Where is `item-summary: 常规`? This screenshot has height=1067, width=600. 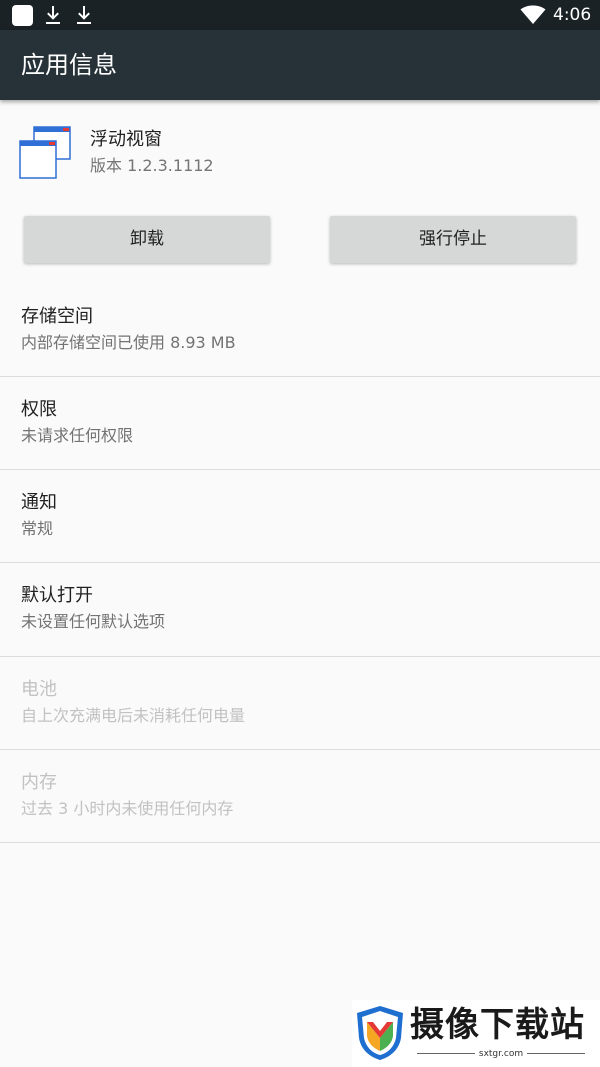 item-summary: 常规 is located at coordinates (37, 528).